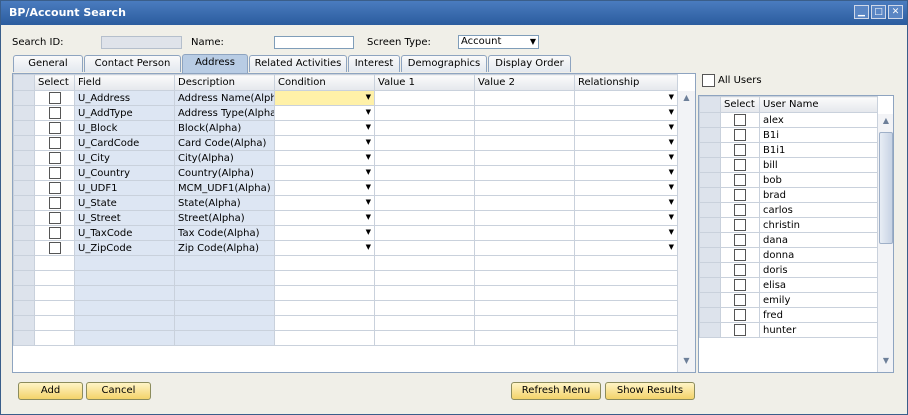  I want to click on col-header-select: Select, so click(54, 82).